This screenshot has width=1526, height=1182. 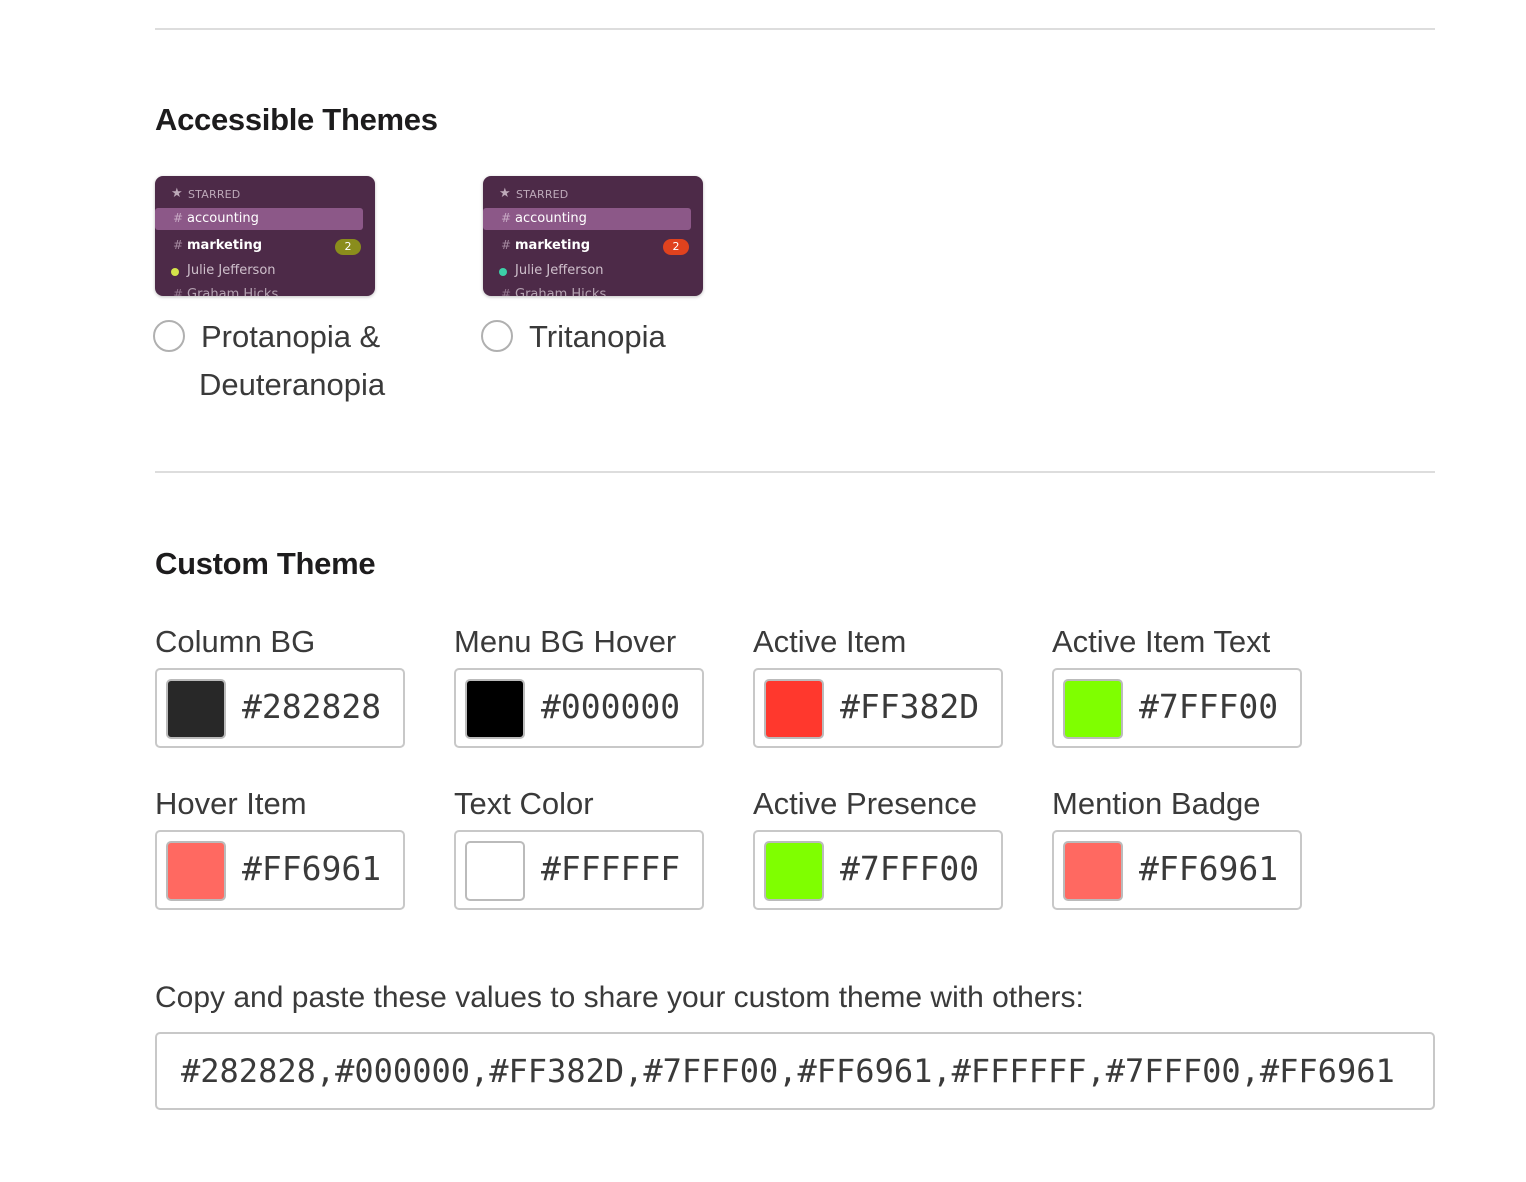 I want to click on active-item-swatch, so click(x=794, y=709).